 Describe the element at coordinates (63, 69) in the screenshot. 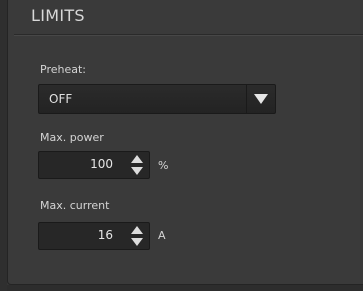

I see `preheat-label: Preheat:` at that location.